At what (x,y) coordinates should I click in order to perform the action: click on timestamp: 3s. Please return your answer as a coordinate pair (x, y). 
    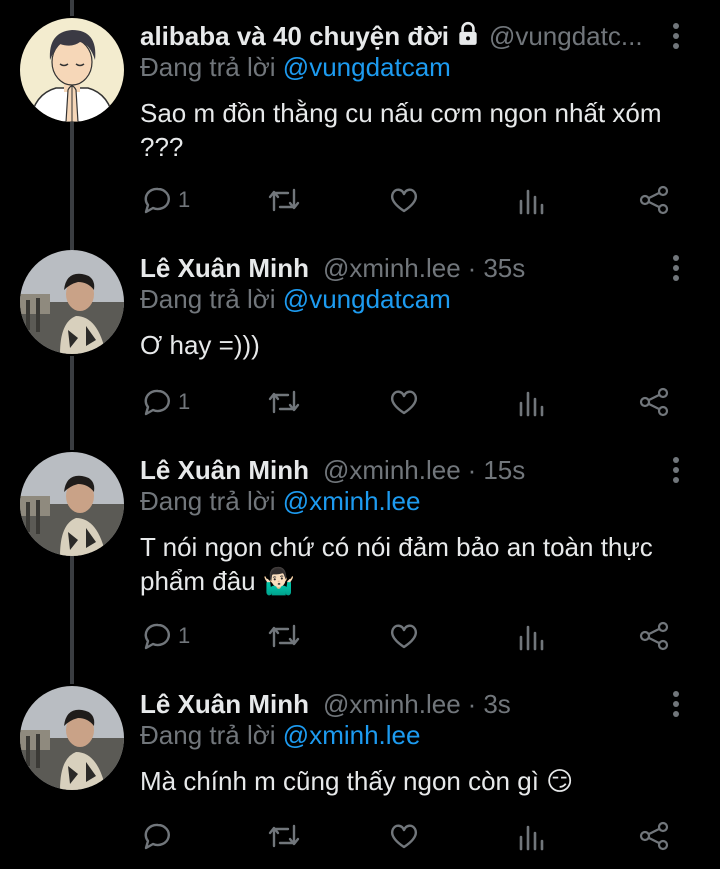
    Looking at the image, I should click on (496, 704).